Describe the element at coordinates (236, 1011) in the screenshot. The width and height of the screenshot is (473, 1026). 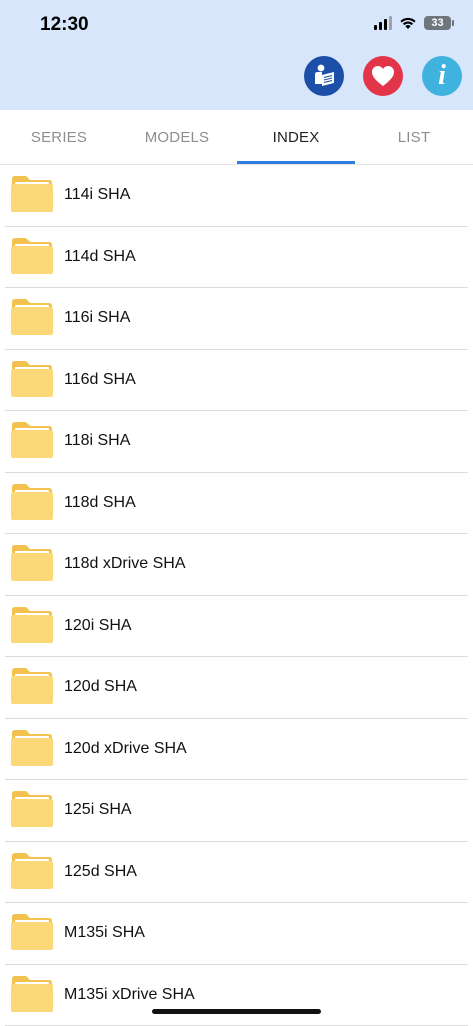
I see `home-indicator` at that location.